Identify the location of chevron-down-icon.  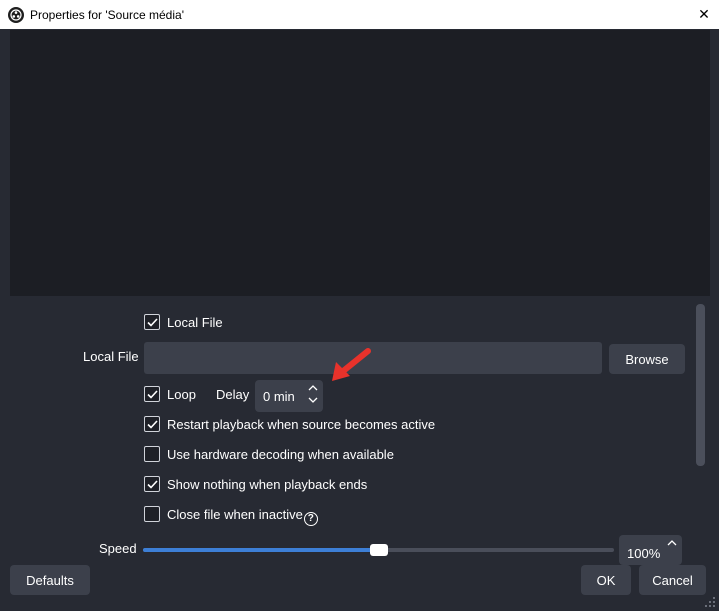
(313, 400).